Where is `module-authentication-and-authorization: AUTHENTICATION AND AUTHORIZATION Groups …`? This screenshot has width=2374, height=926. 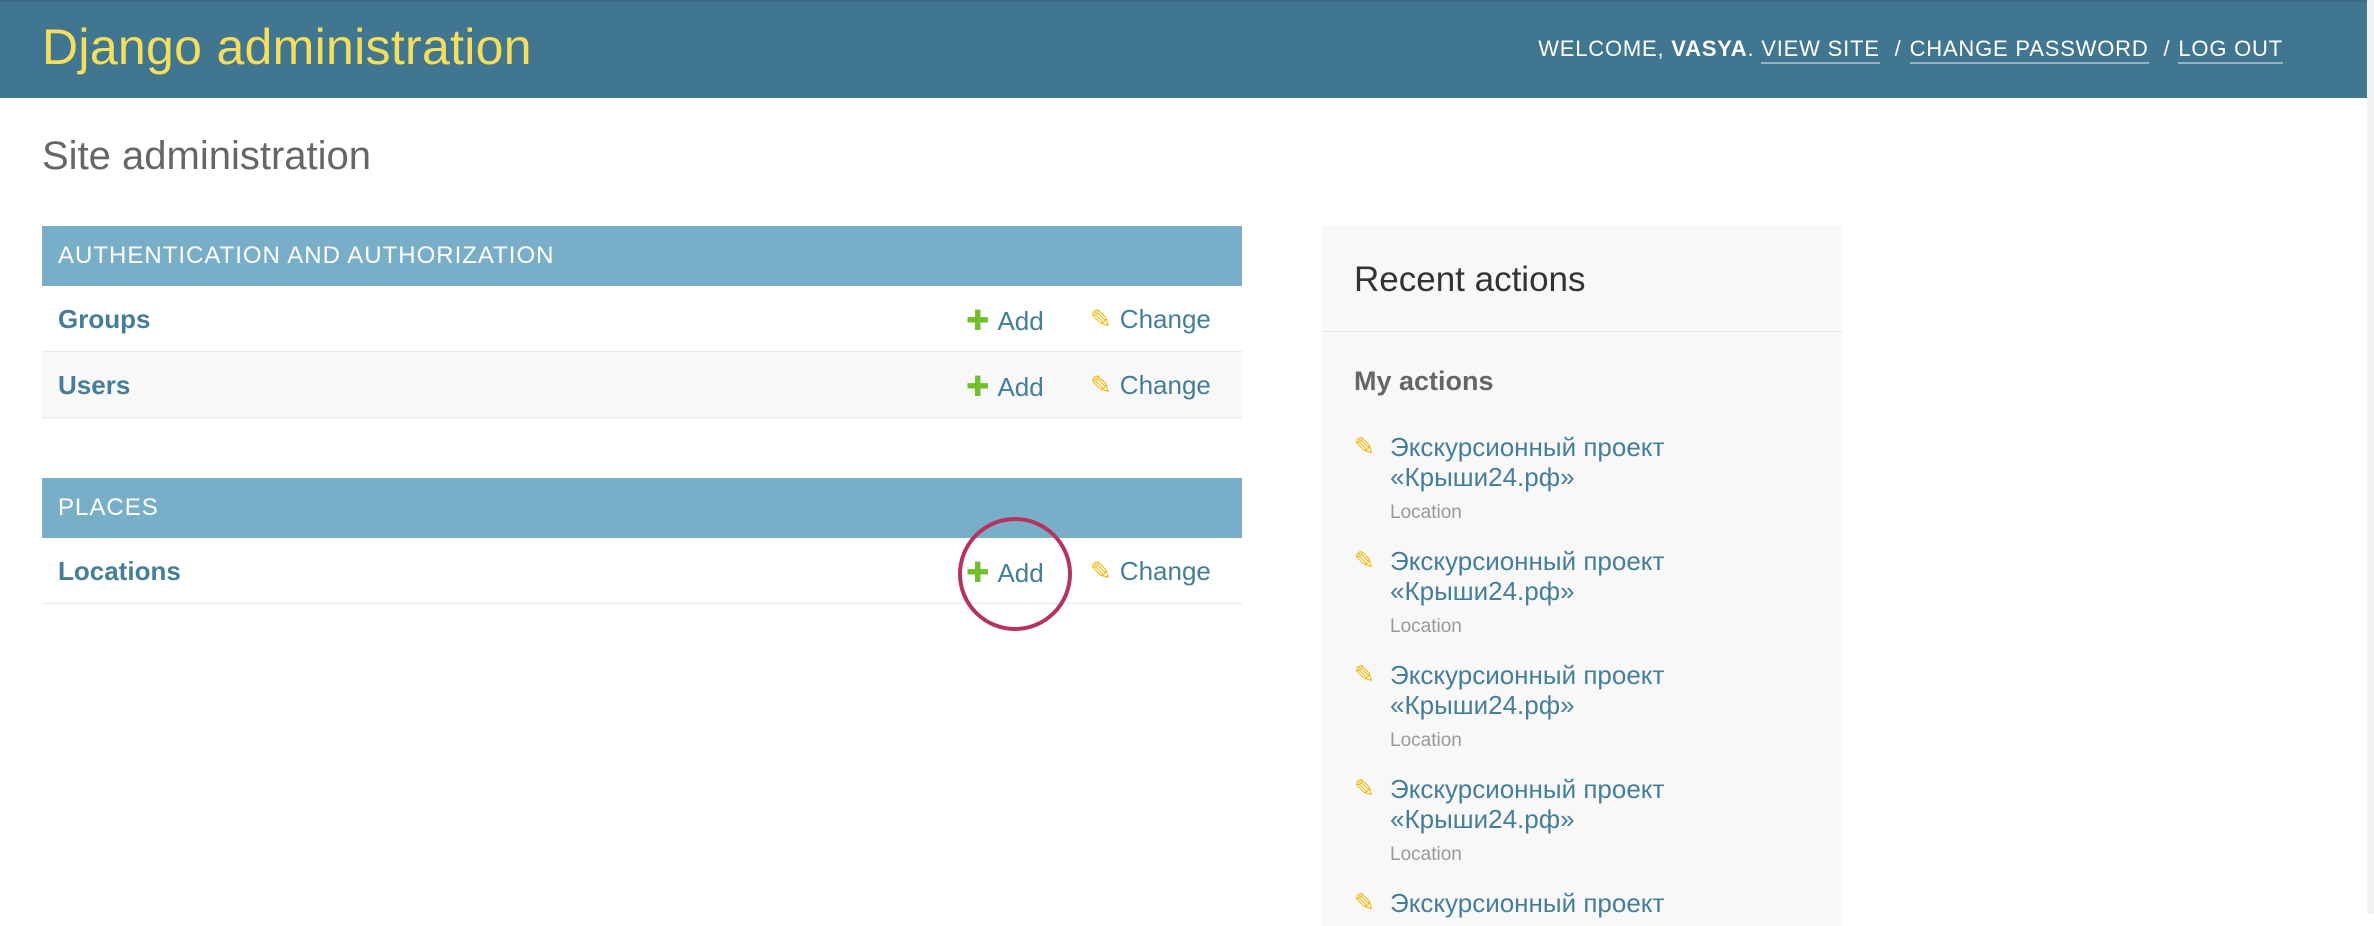
module-authentication-and-authorization: AUTHENTICATION AND AUTHORIZATION Groups … is located at coordinates (642, 322).